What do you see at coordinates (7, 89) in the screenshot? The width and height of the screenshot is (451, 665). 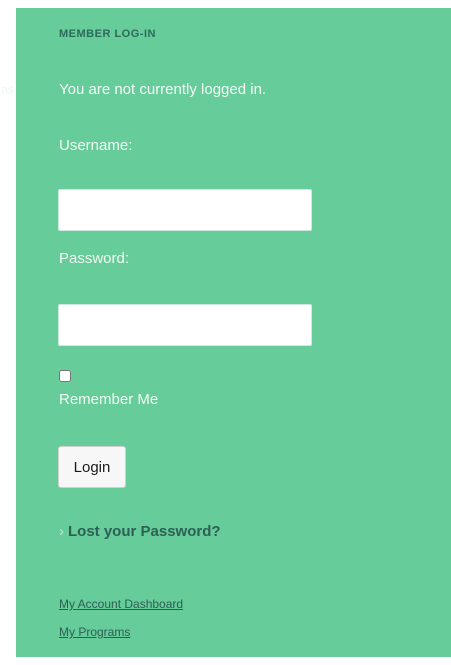 I see `truncated-sidebar-text: as` at bounding box center [7, 89].